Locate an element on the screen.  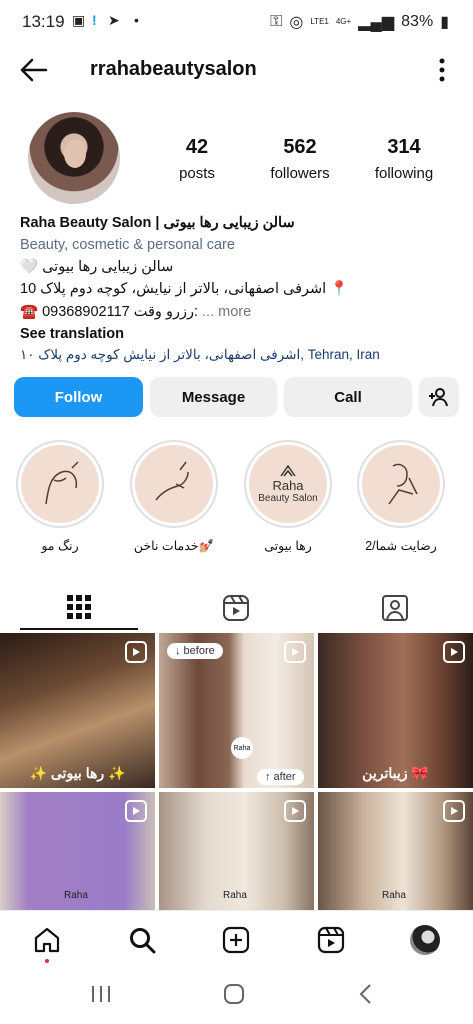
notification-dot is located at coordinates (47, 961).